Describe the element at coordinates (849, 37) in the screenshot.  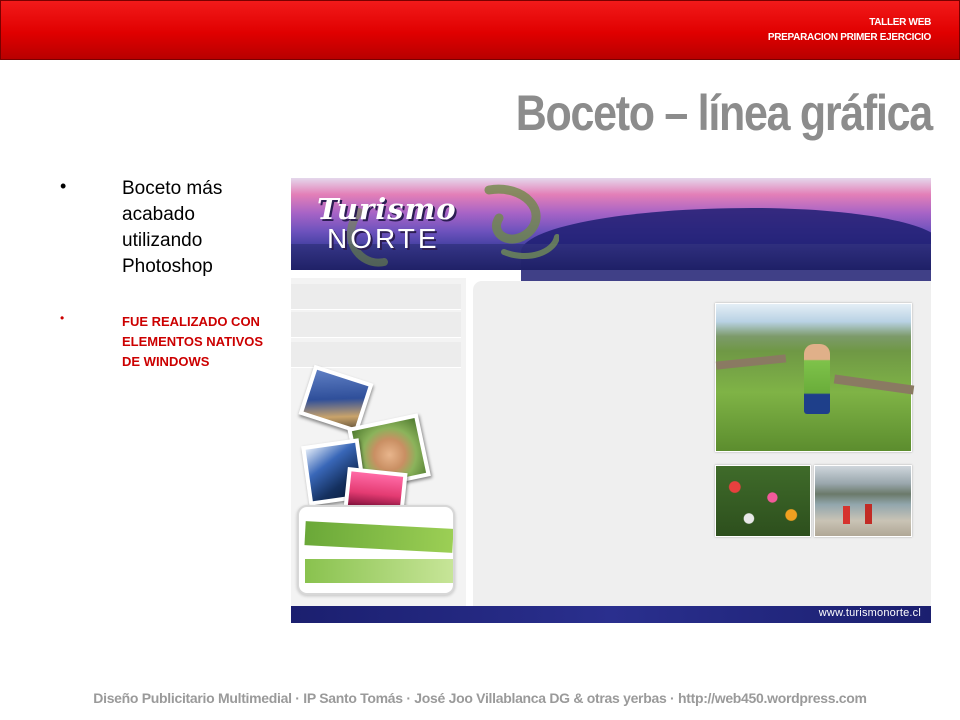
I see `header-line-2: PREPARACION PRIMER EJERCICIO` at that location.